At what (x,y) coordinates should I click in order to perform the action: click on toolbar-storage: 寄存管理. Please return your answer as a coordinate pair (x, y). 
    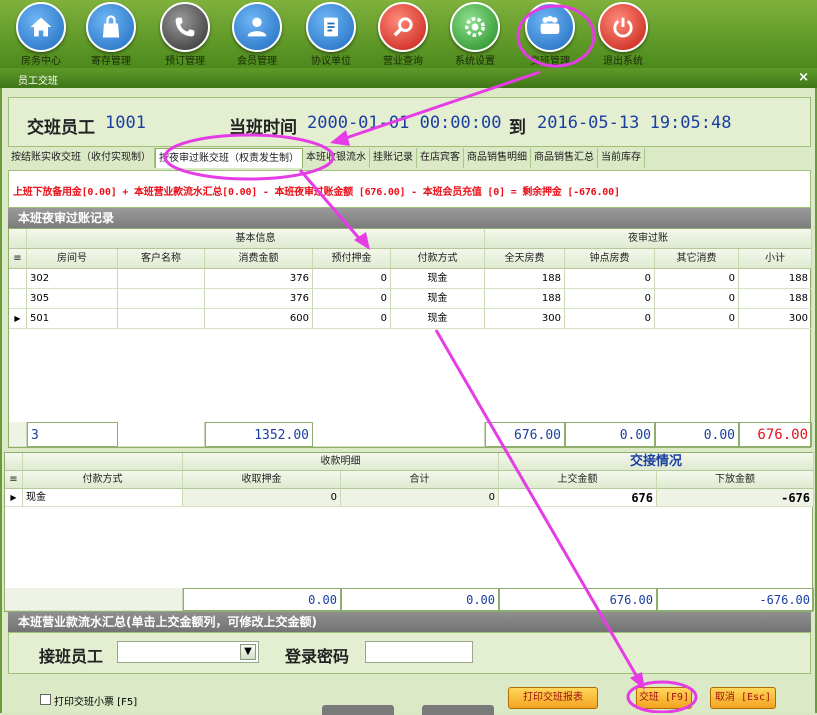
    Looking at the image, I should click on (111, 34).